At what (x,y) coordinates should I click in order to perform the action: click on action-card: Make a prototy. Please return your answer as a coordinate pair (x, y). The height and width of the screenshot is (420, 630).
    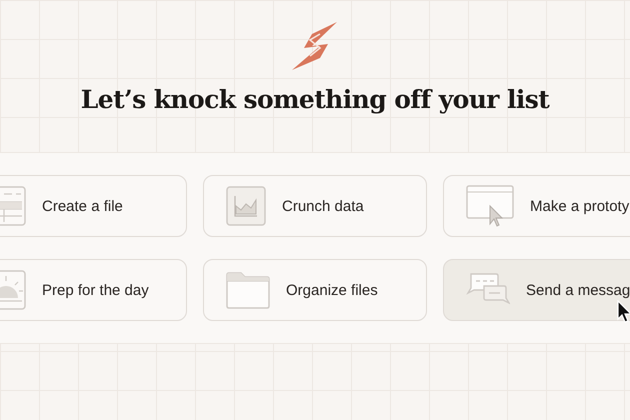
    Looking at the image, I should click on (536, 206).